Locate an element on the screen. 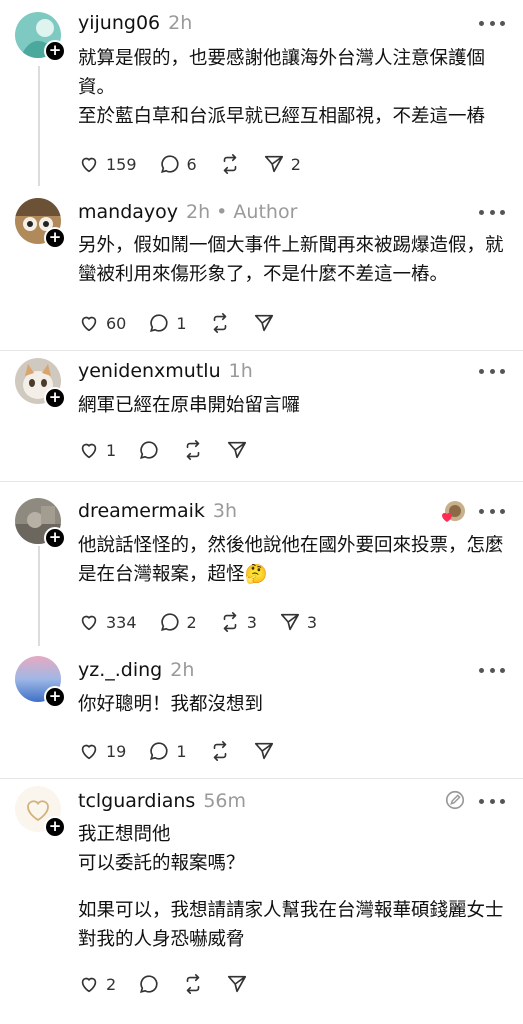  like-button: 159 is located at coordinates (107, 164).